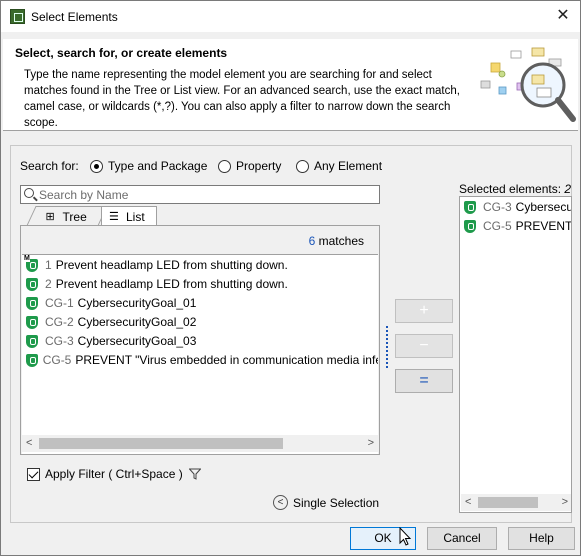 This screenshot has width=581, height=556. What do you see at coordinates (114, 216) in the screenshot?
I see `list-view-icon: ☰` at bounding box center [114, 216].